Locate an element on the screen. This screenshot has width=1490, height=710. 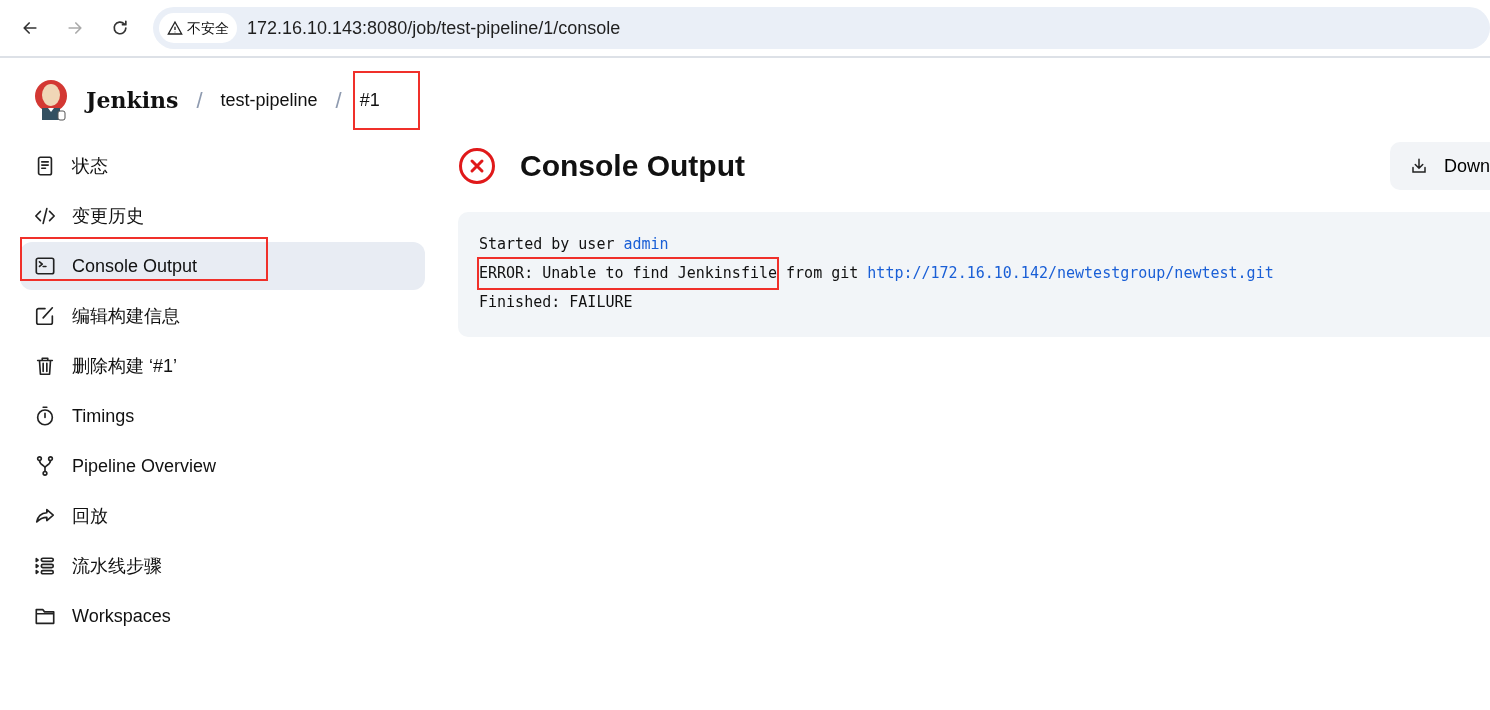
breadcrumb-link: test-pipeline is located at coordinates (269, 100).